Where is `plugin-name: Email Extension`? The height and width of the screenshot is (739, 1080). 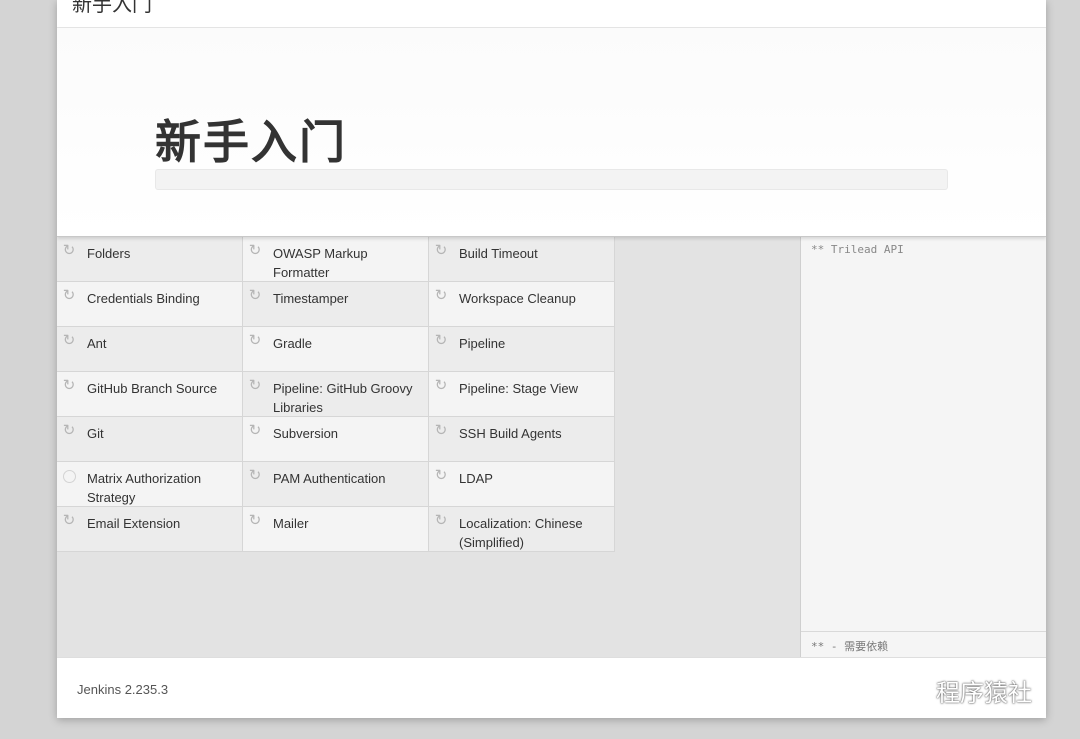
plugin-name: Email Extension is located at coordinates (134, 523).